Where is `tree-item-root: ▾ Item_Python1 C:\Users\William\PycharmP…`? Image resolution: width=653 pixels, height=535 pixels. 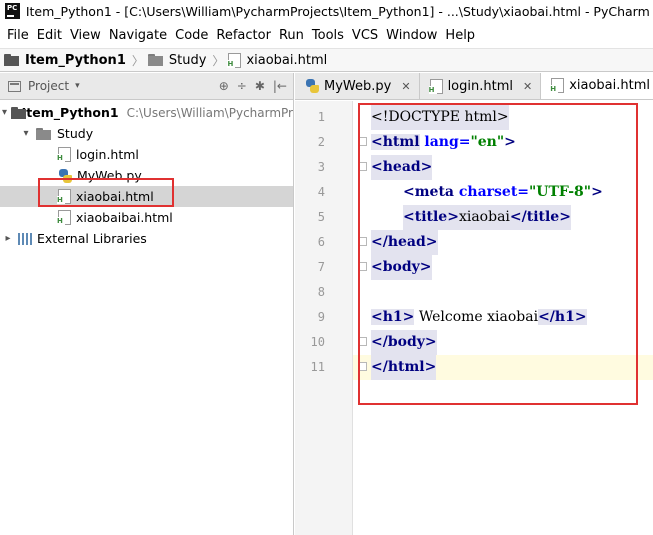 tree-item-root: ▾ Item_Python1 C:\Users\William\PycharmP… is located at coordinates (146, 112).